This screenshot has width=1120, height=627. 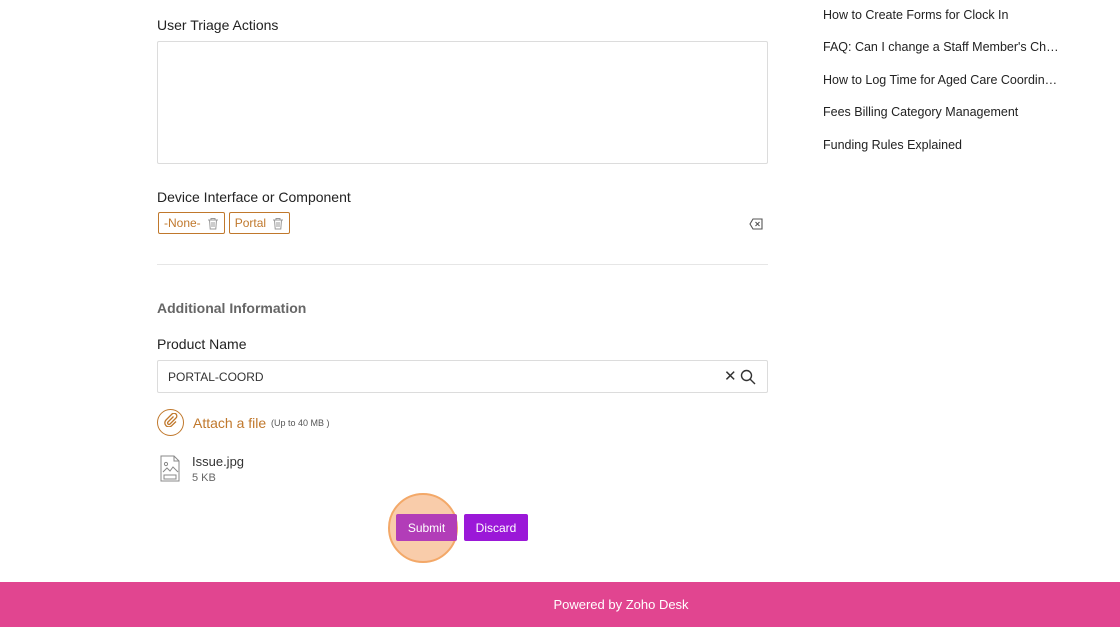 I want to click on product-name-field: PORTAL-COORD ✕, so click(x=462, y=376).